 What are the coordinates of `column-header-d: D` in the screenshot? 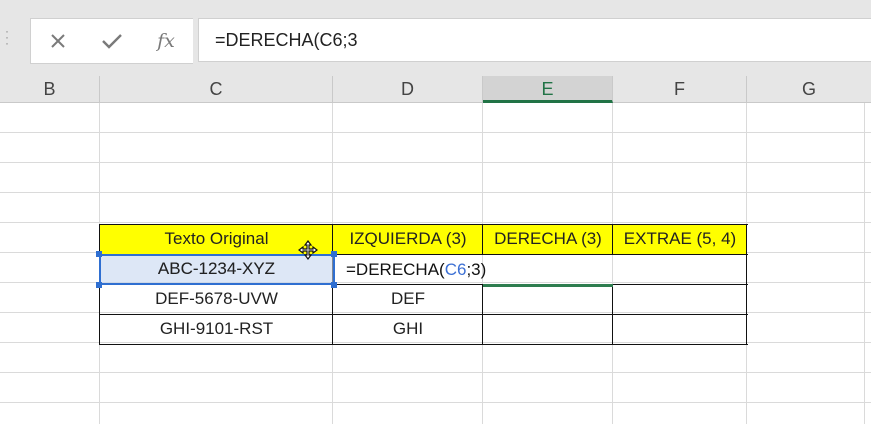 It's located at (408, 89).